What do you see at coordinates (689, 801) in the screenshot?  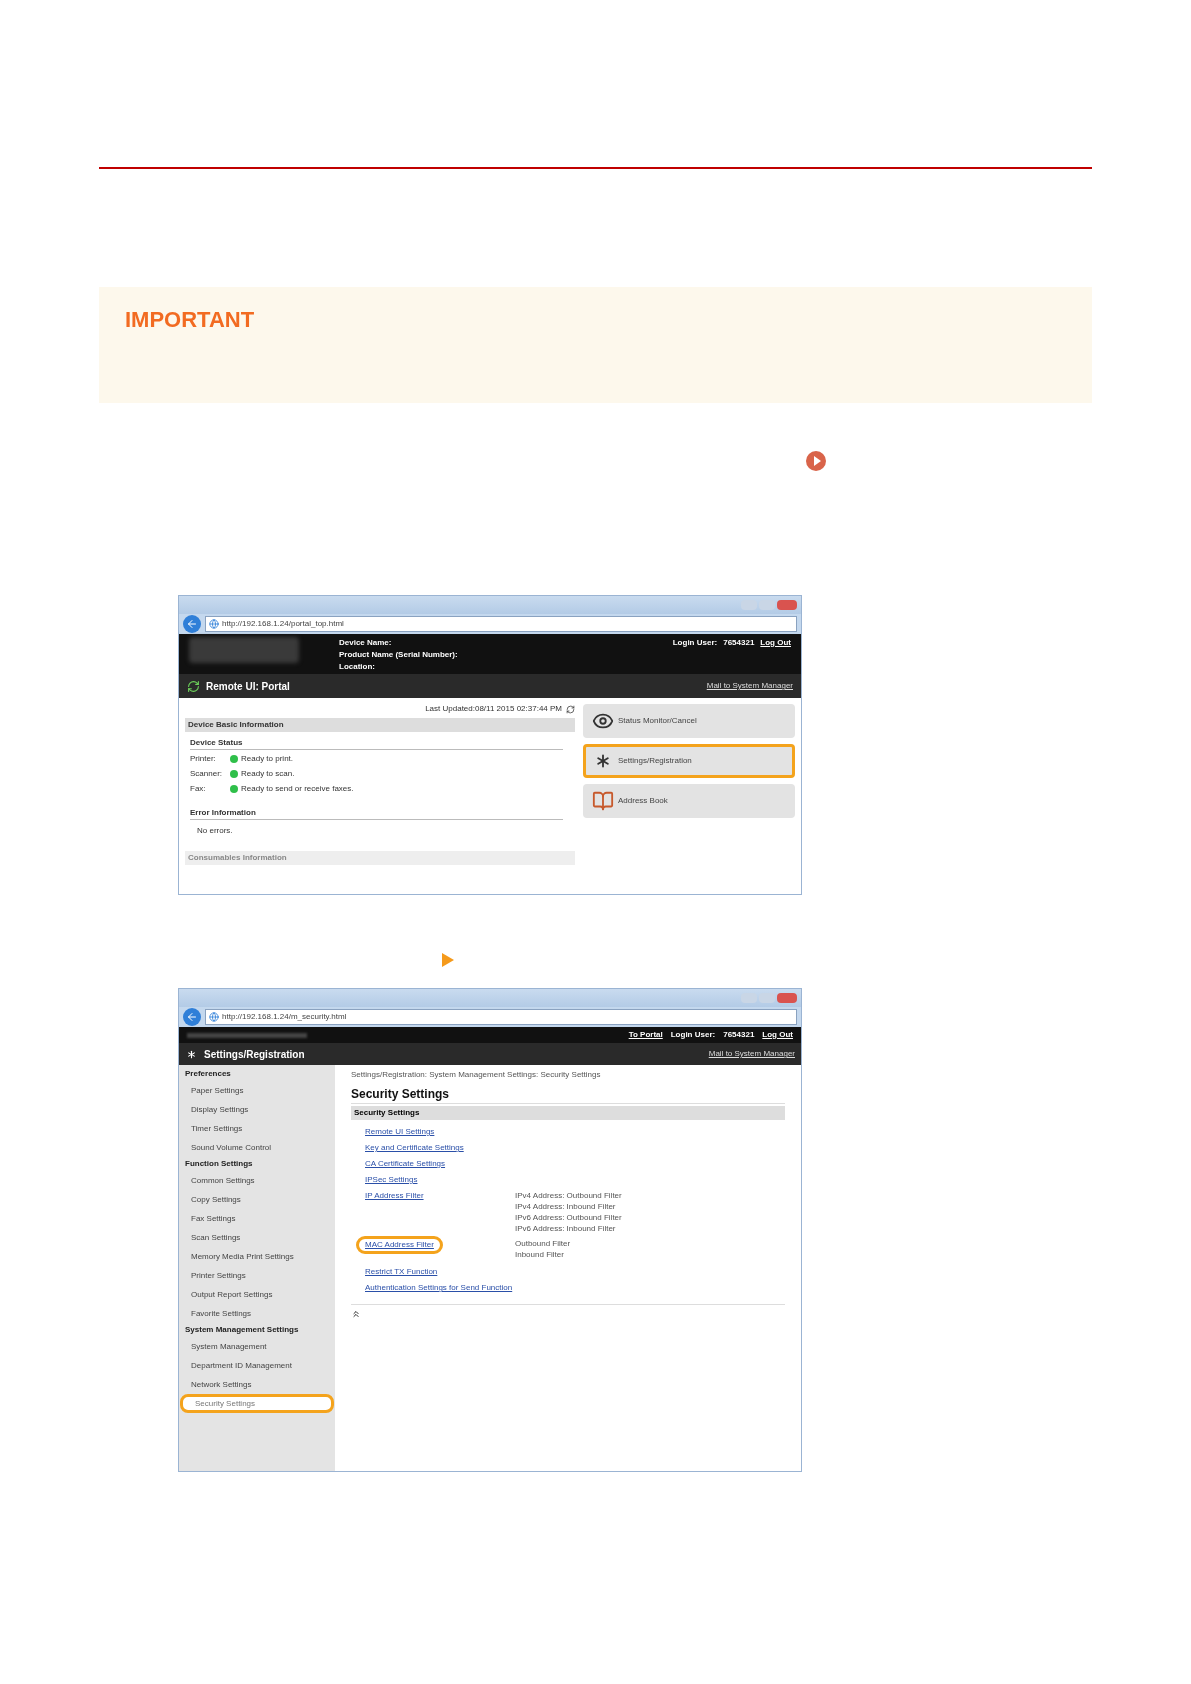 I see `menu-button: Address Book` at bounding box center [689, 801].